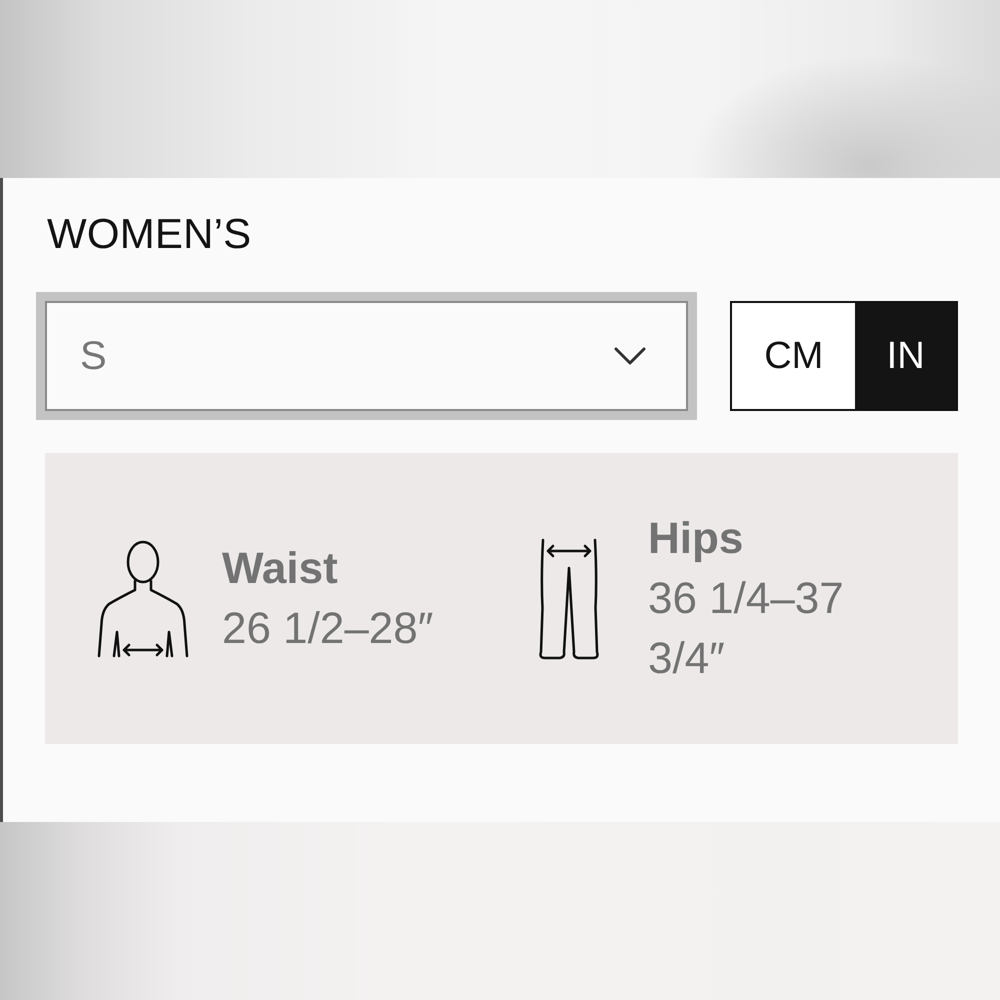 This screenshot has width=1000, height=1000. Describe the element at coordinates (905, 356) in the screenshot. I see `unit-button: IN` at that location.